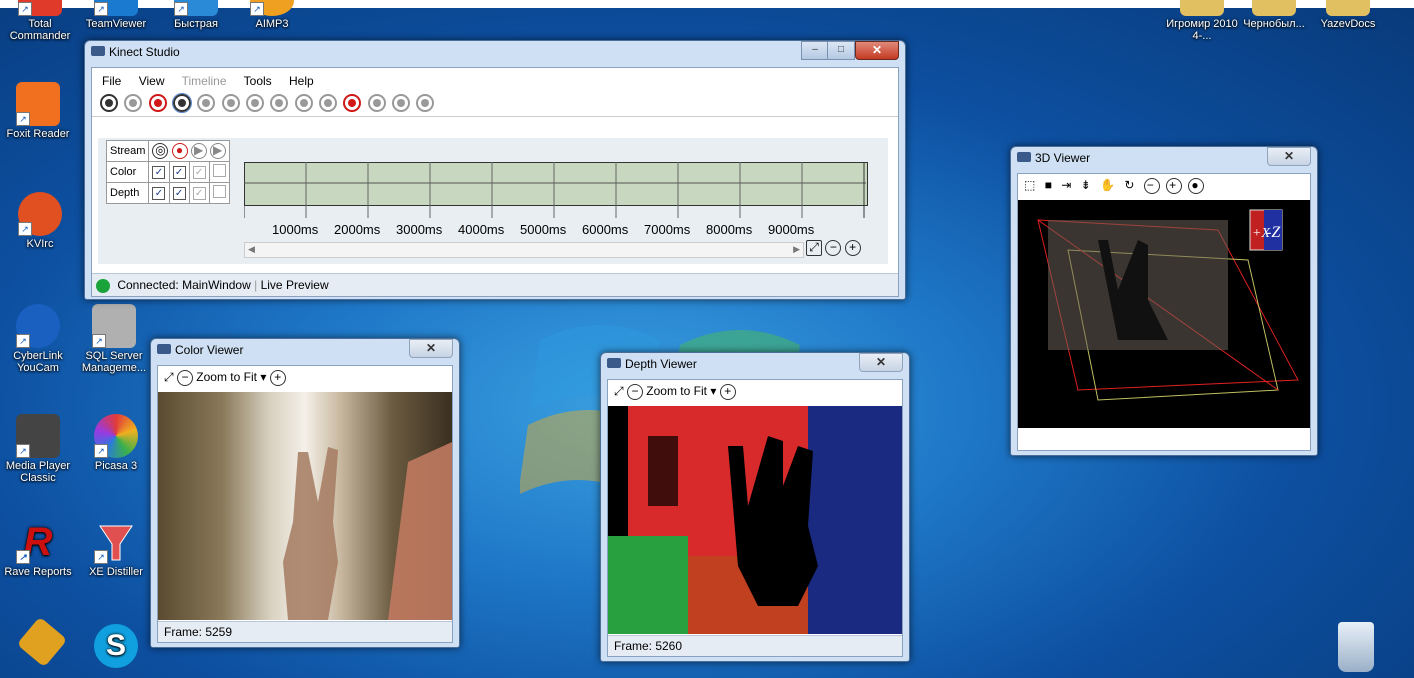  I want to click on step-forward-icon, so click(376, 103).